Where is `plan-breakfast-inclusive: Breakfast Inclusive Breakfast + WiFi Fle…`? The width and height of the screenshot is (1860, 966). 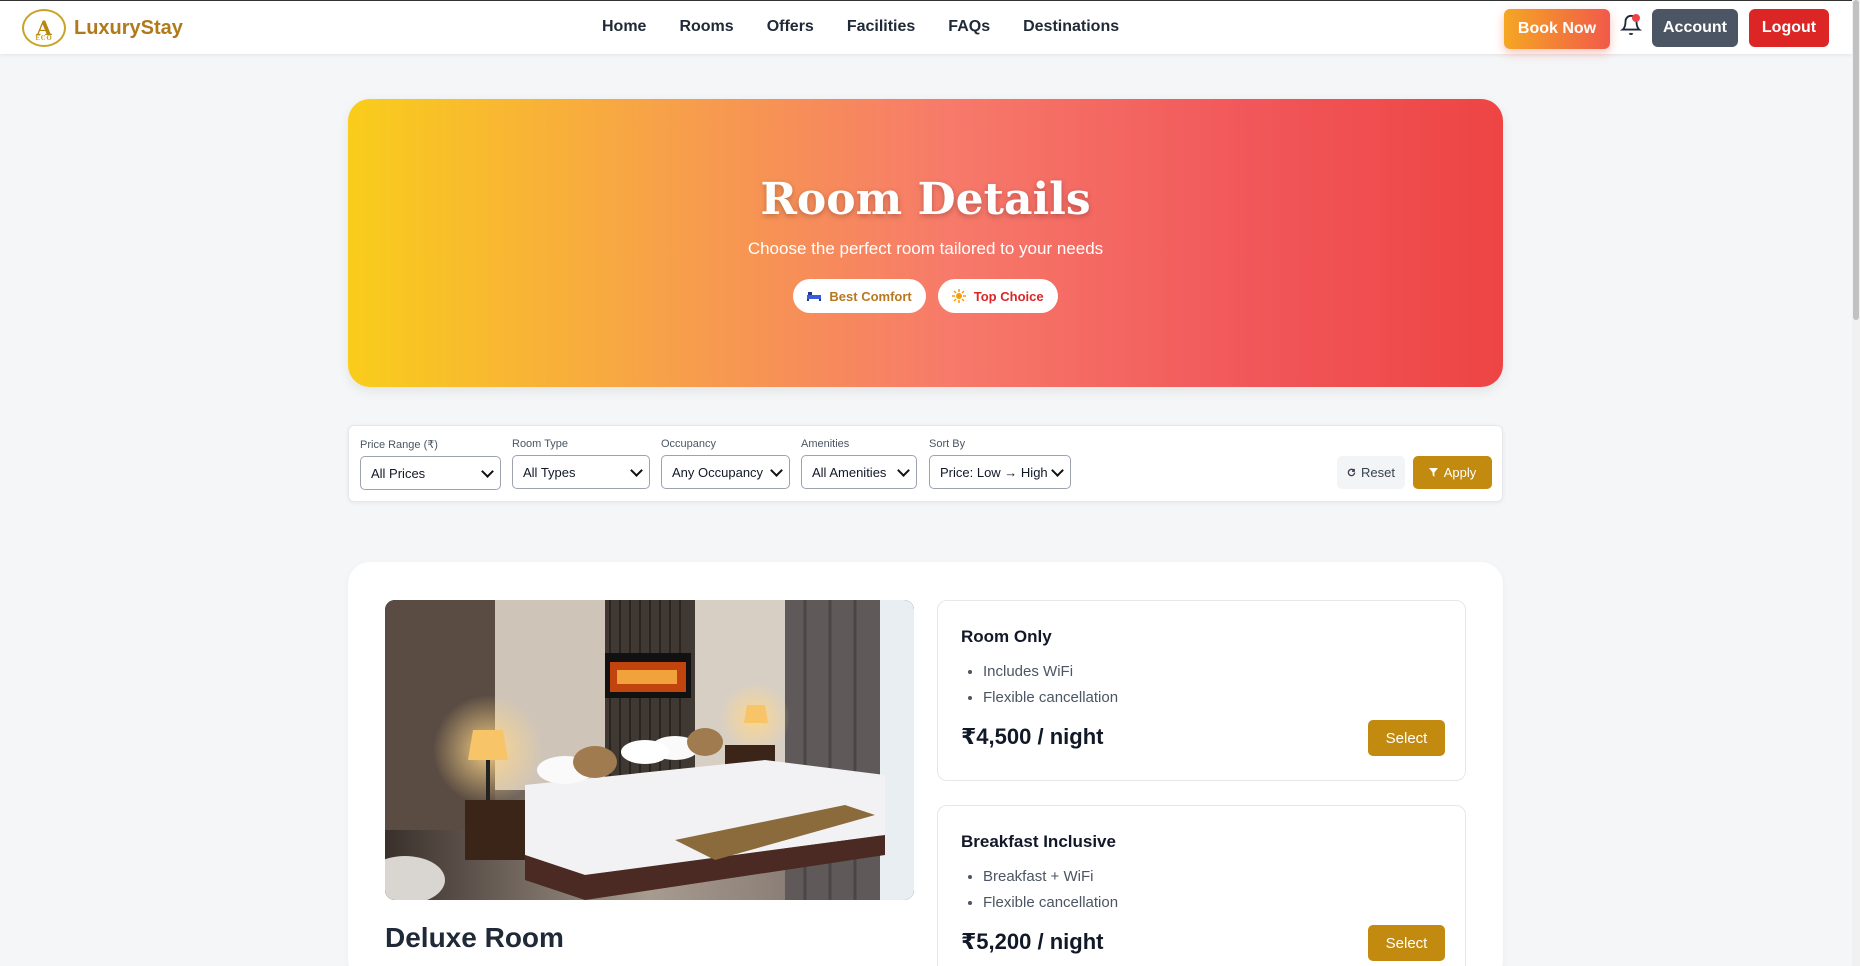
plan-breakfast-inclusive: Breakfast Inclusive Breakfast + WiFi Fle… is located at coordinates (1201, 885).